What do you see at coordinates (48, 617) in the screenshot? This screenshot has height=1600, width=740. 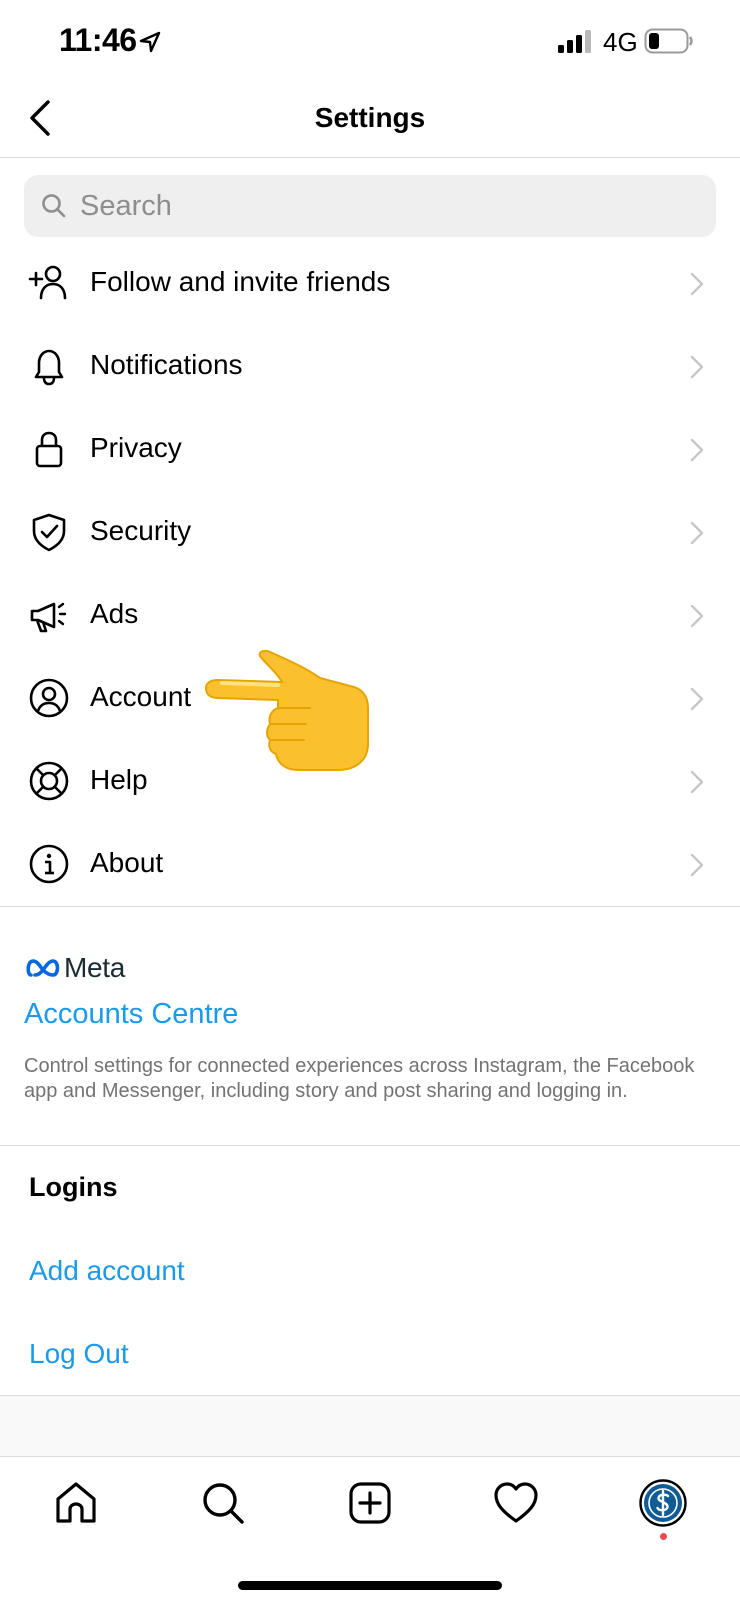 I see `megaphone-icon` at bounding box center [48, 617].